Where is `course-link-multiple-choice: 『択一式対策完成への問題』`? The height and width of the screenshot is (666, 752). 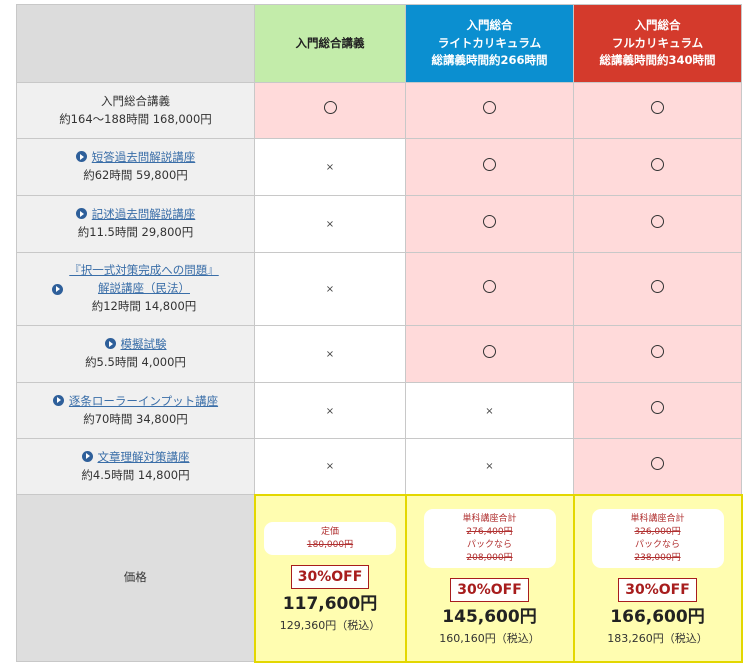 course-link-multiple-choice: 『択一式対策完成への問題』 is located at coordinates (144, 270).